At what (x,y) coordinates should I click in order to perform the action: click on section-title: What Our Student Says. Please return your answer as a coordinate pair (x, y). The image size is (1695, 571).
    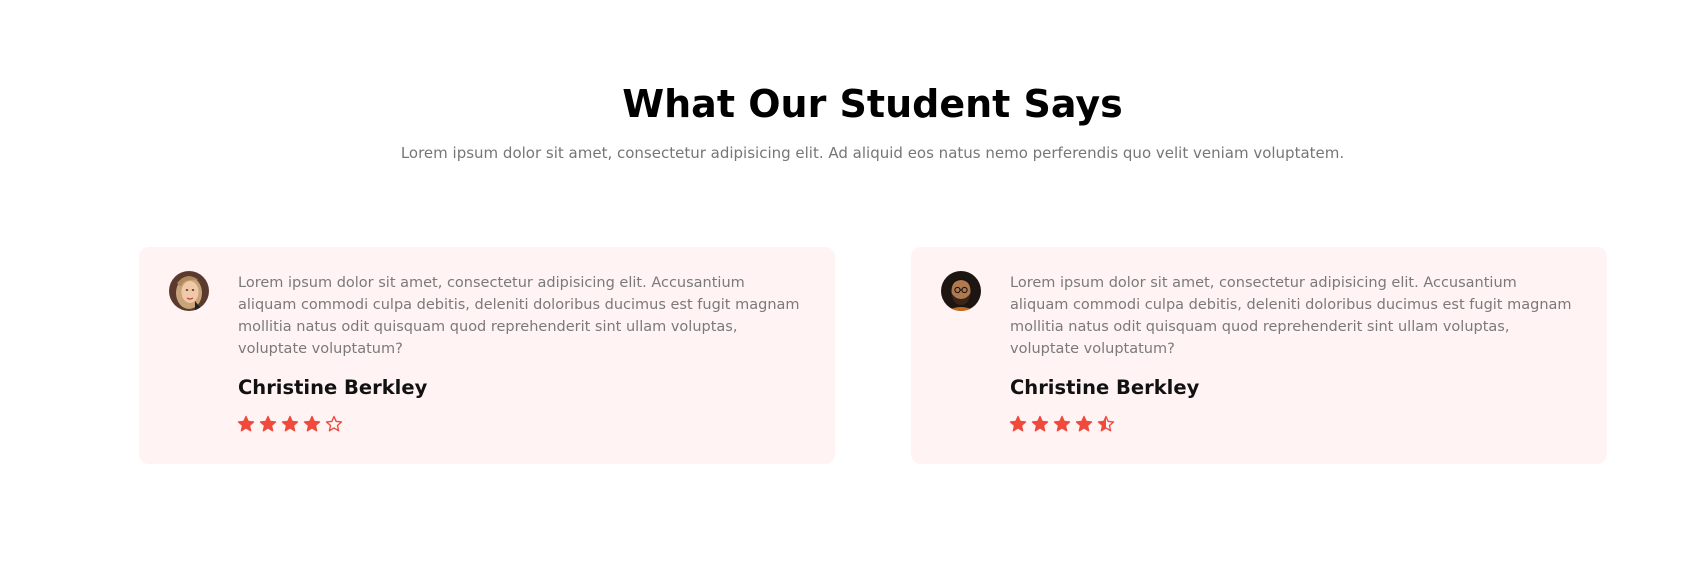
    Looking at the image, I should click on (872, 104).